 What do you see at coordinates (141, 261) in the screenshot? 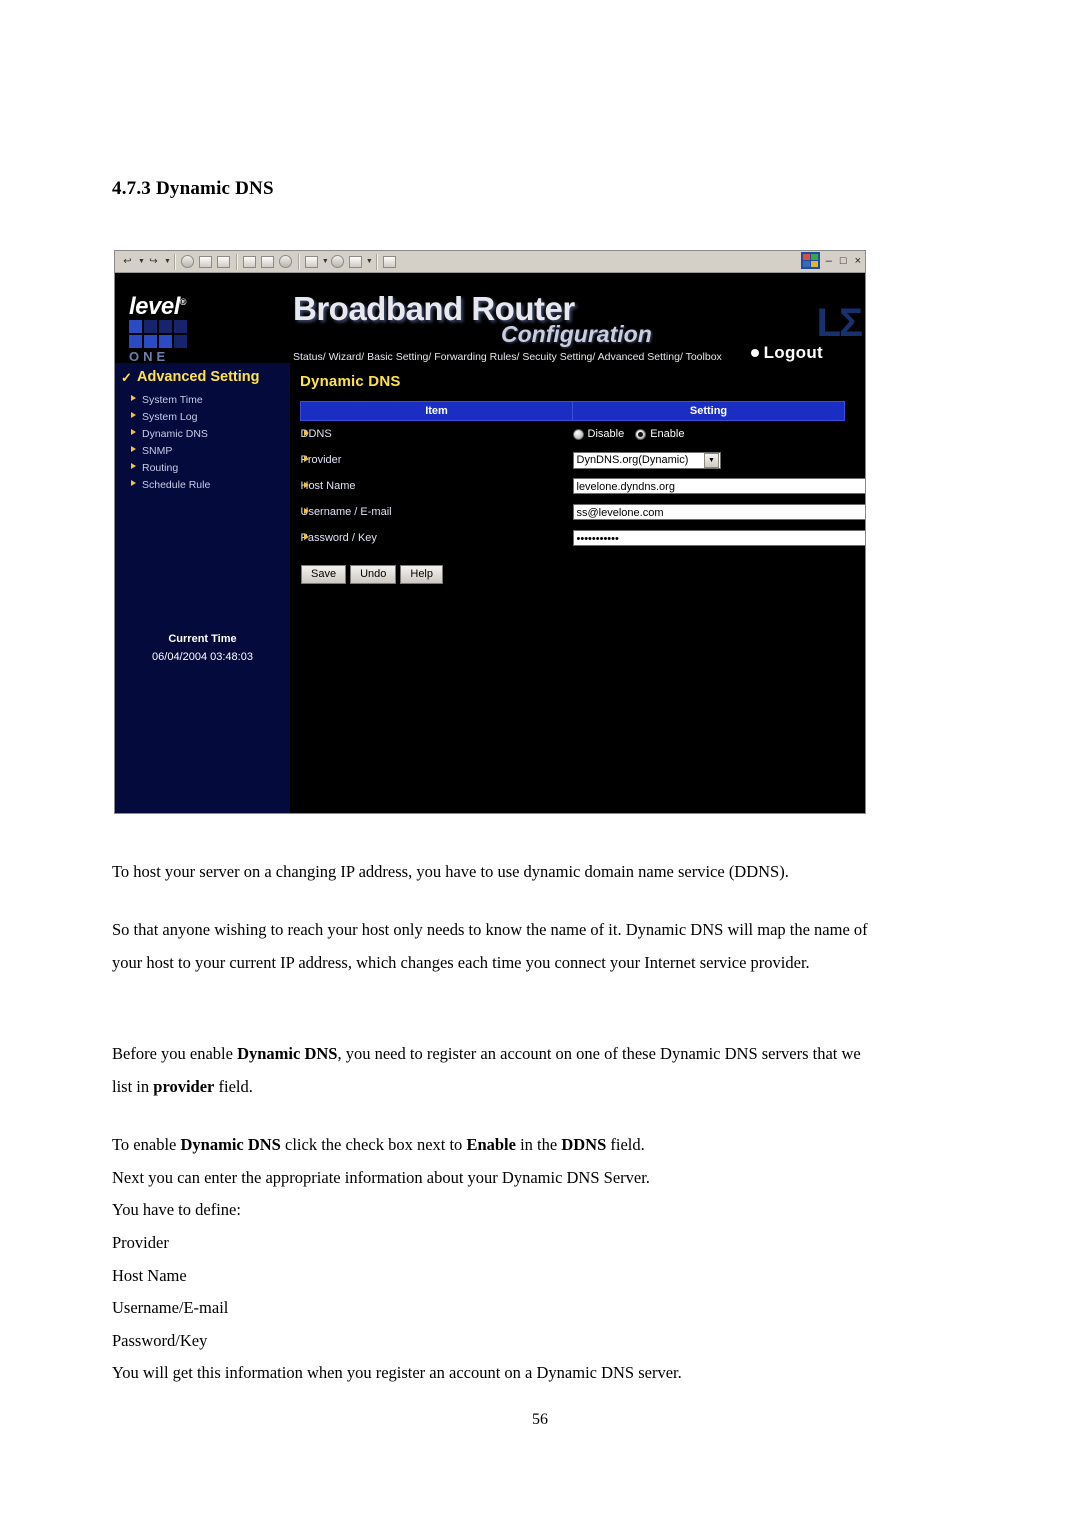
I see `back-dropdown-icon: ▼` at bounding box center [141, 261].